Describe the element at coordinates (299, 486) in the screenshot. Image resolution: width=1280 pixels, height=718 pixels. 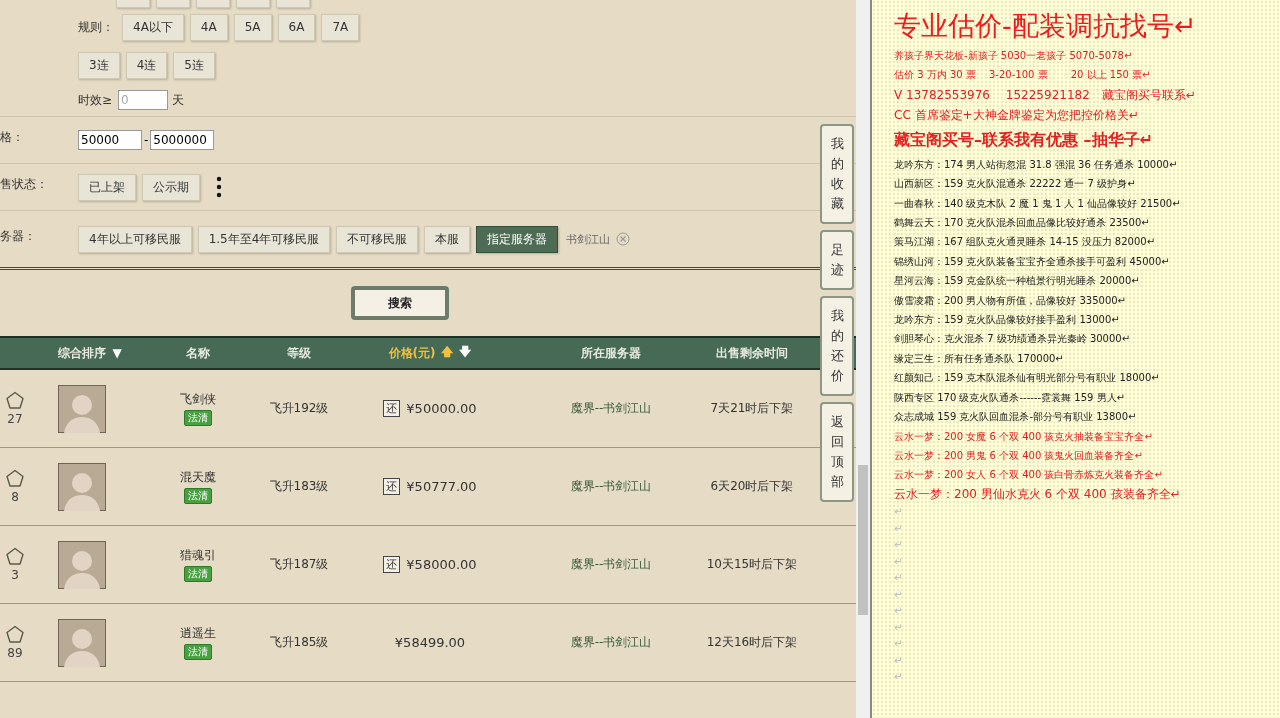
I see `level-text: 飞升183级` at that location.